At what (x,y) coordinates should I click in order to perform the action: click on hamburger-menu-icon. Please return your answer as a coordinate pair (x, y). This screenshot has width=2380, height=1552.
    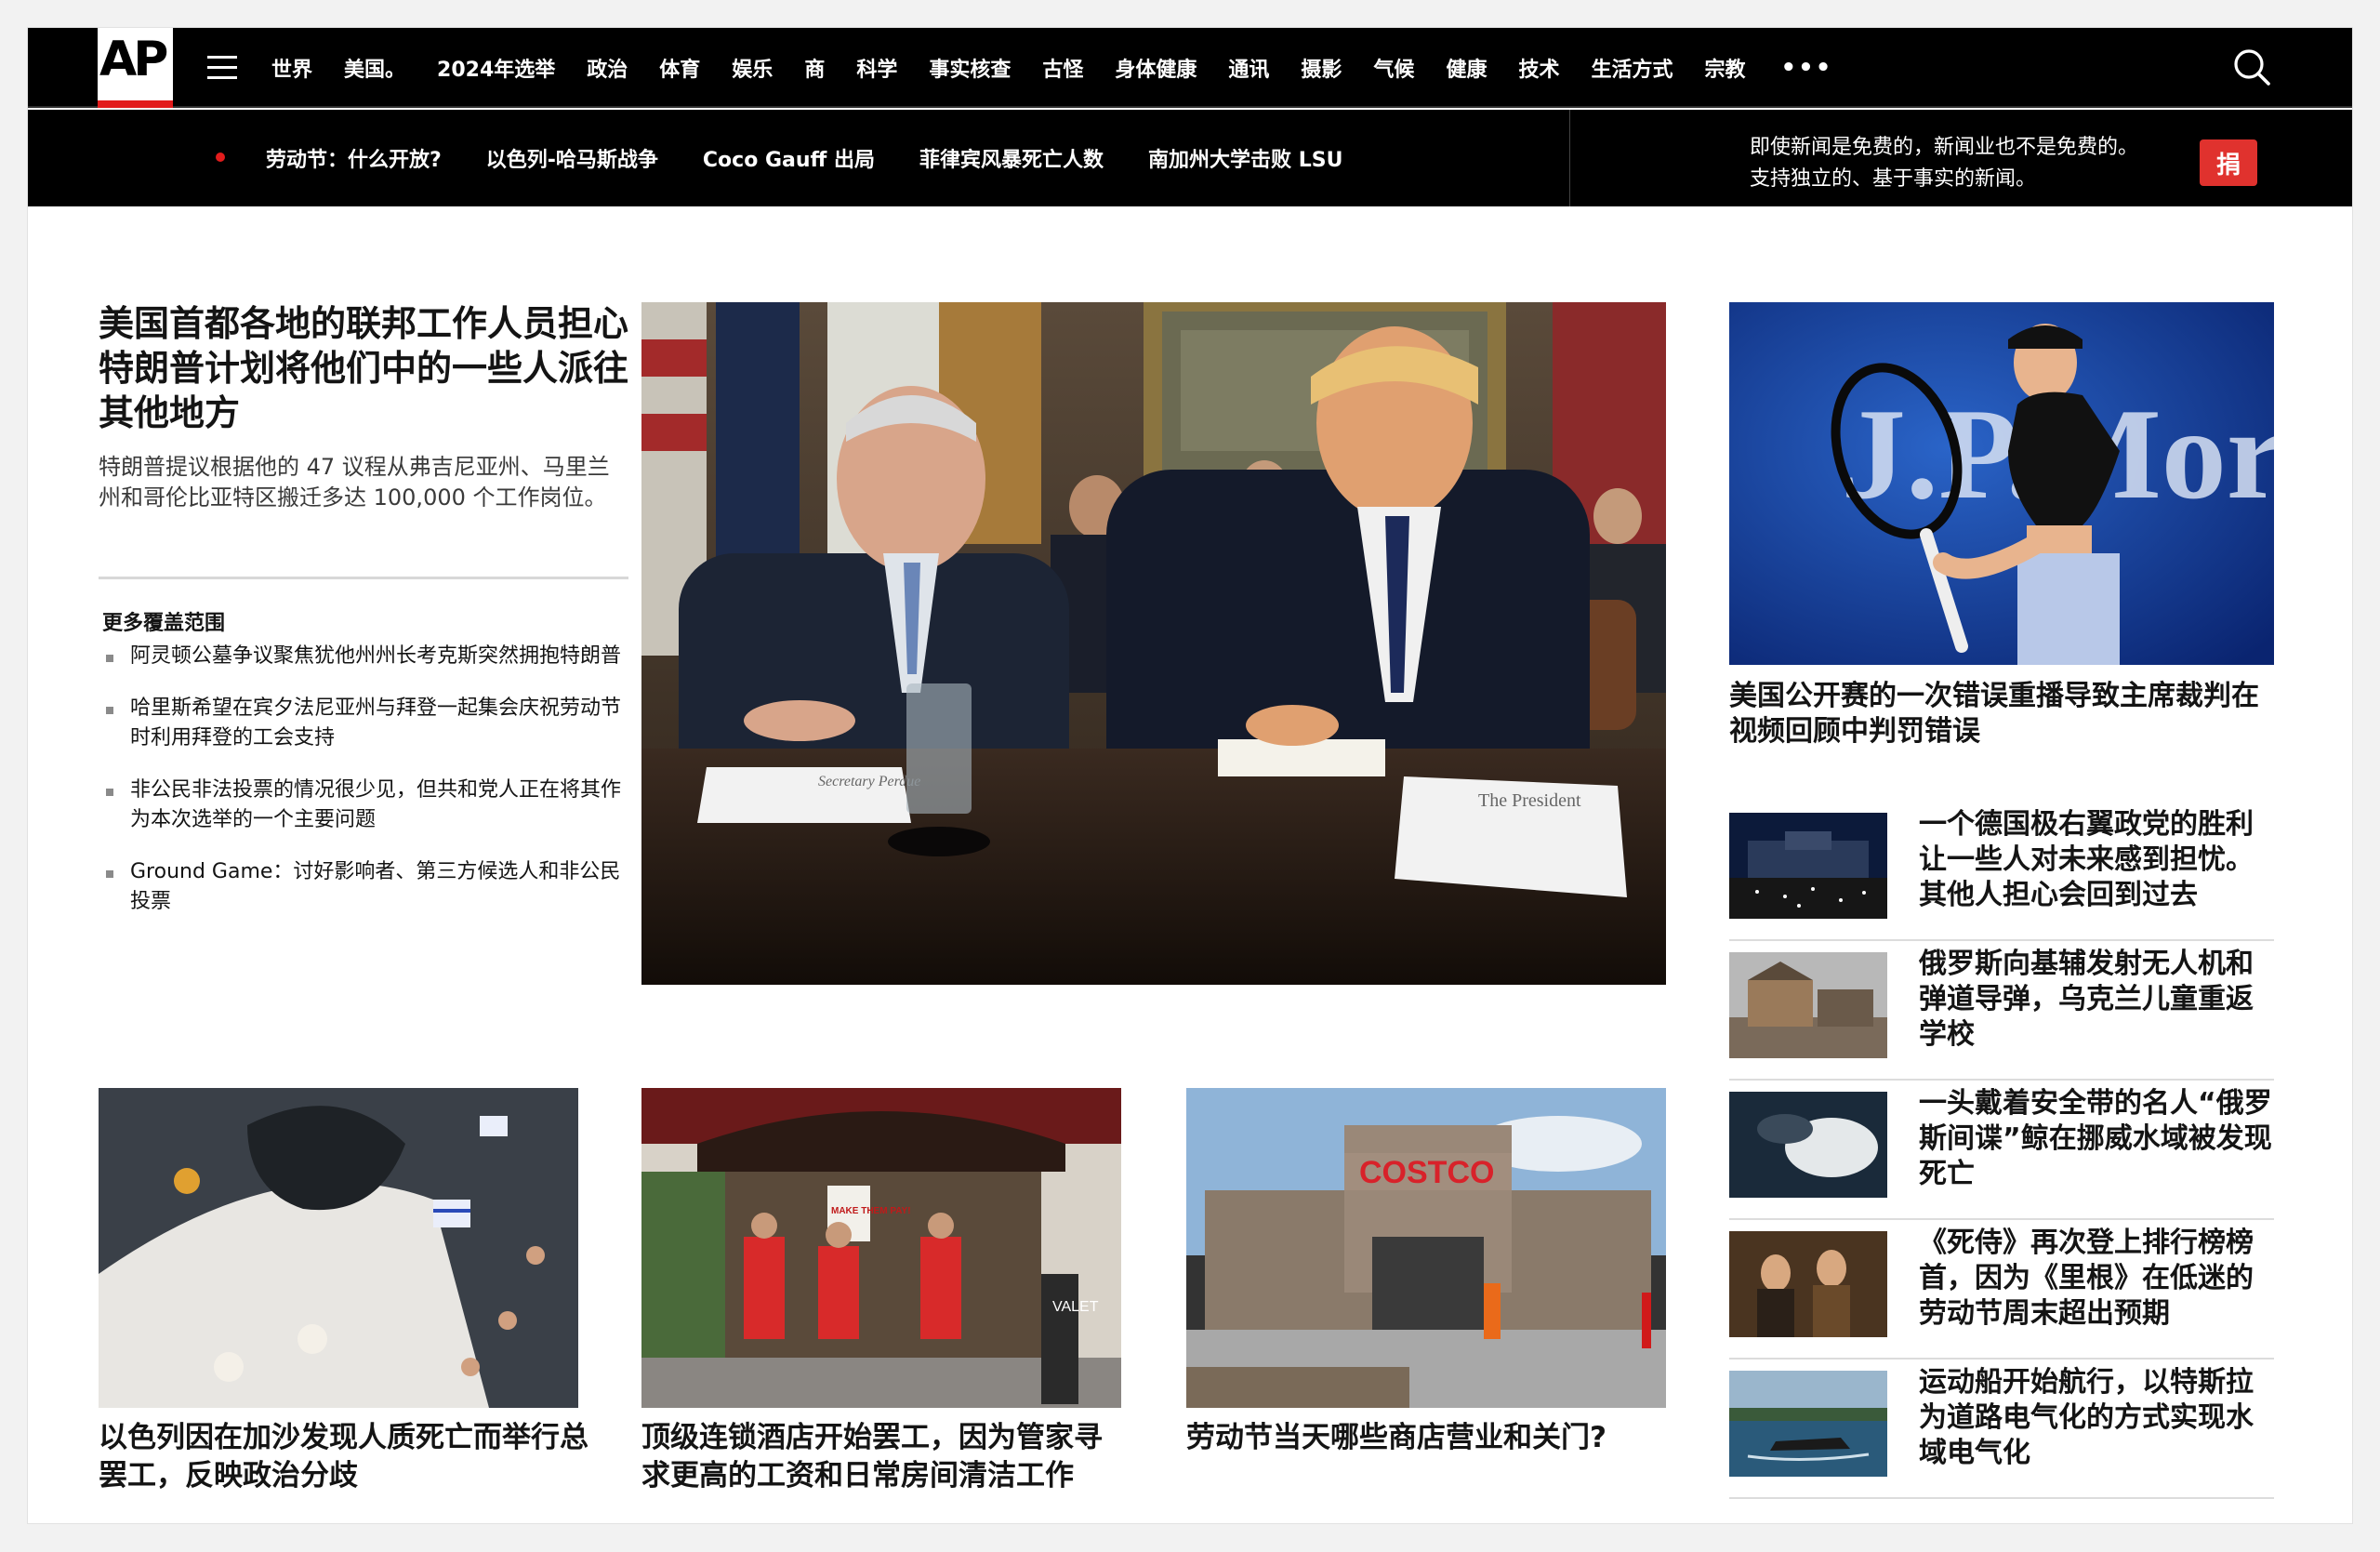
    Looking at the image, I should click on (222, 68).